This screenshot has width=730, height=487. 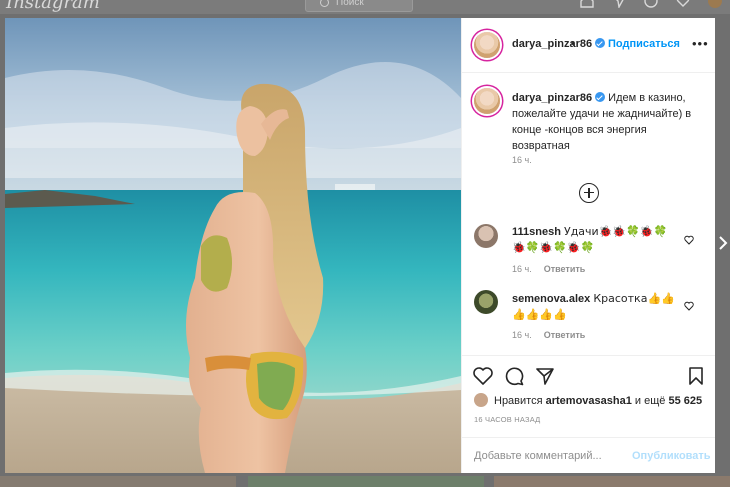 What do you see at coordinates (683, 4) in the screenshot?
I see `activity-heart-icon` at bounding box center [683, 4].